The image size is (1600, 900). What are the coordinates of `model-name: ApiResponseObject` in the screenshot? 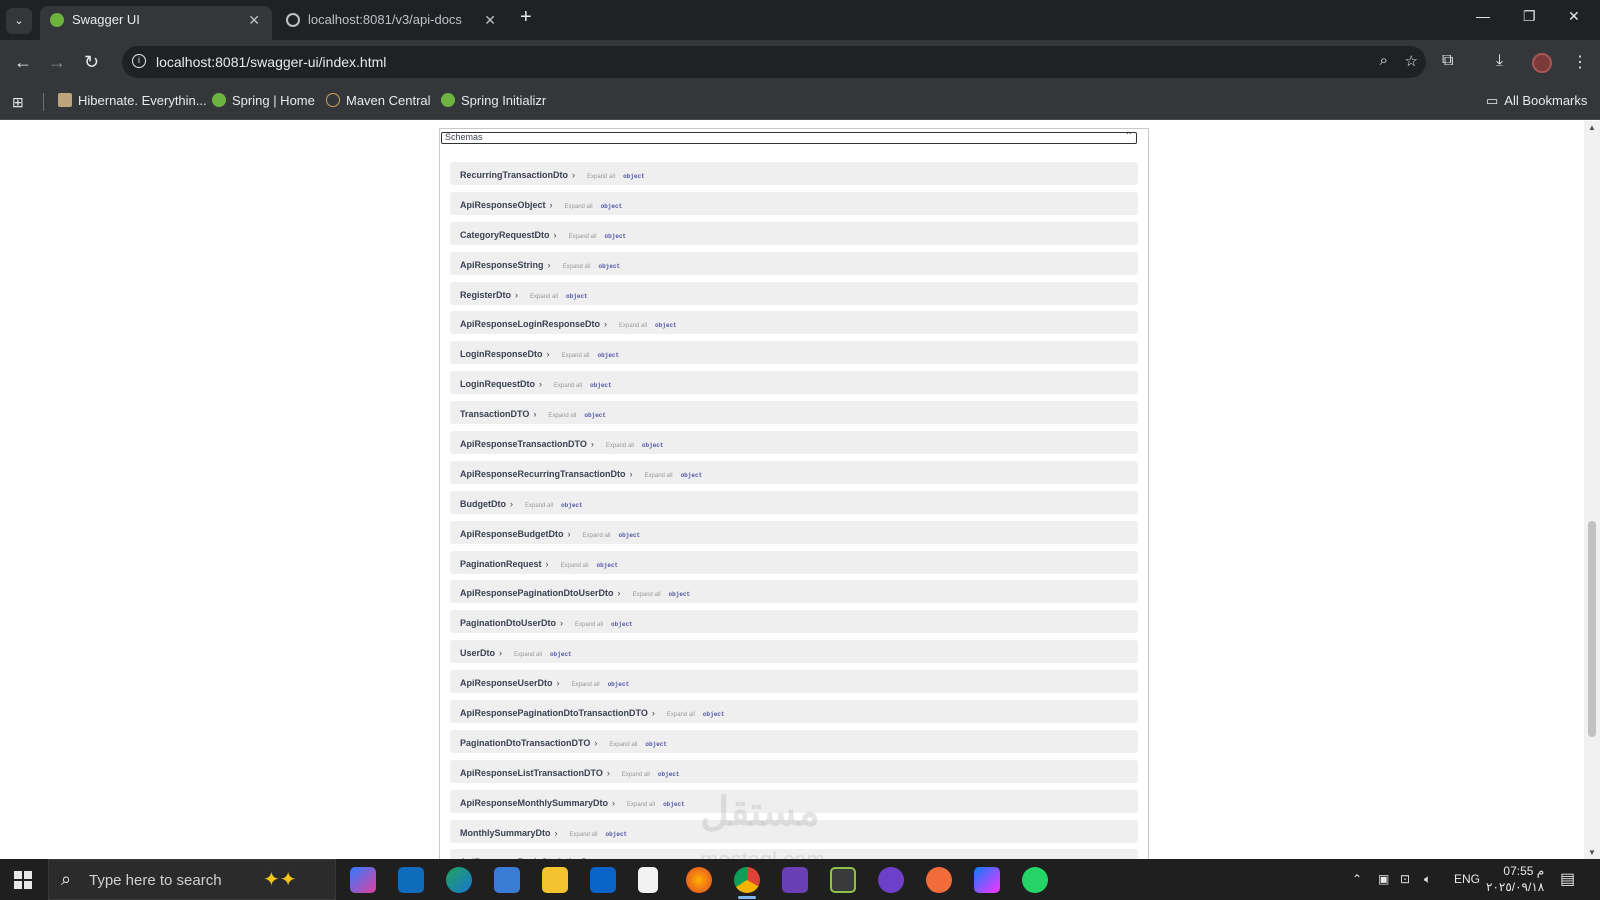 It's located at (503, 205).